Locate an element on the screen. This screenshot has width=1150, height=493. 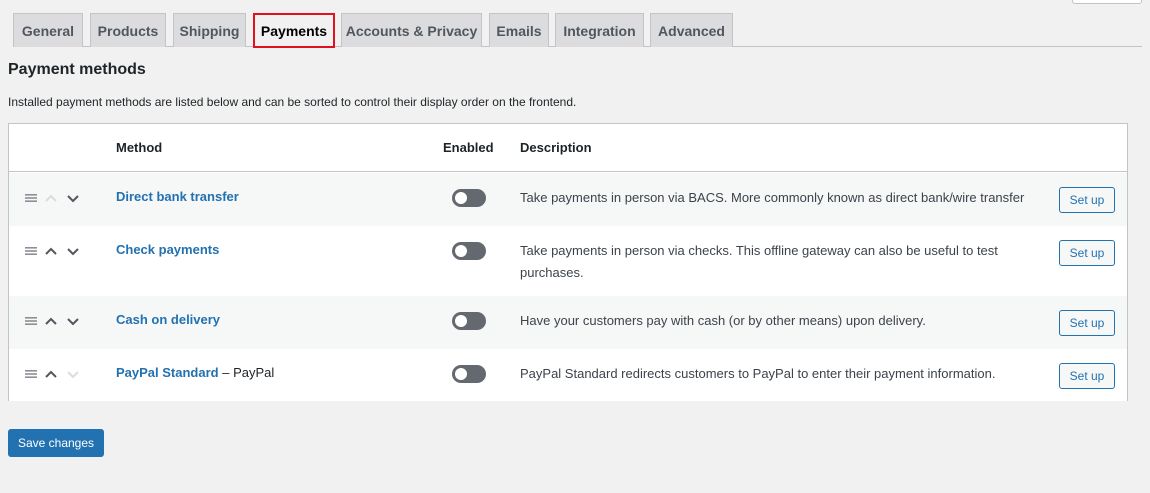
save-changes-button: Save changes is located at coordinates (56, 443).